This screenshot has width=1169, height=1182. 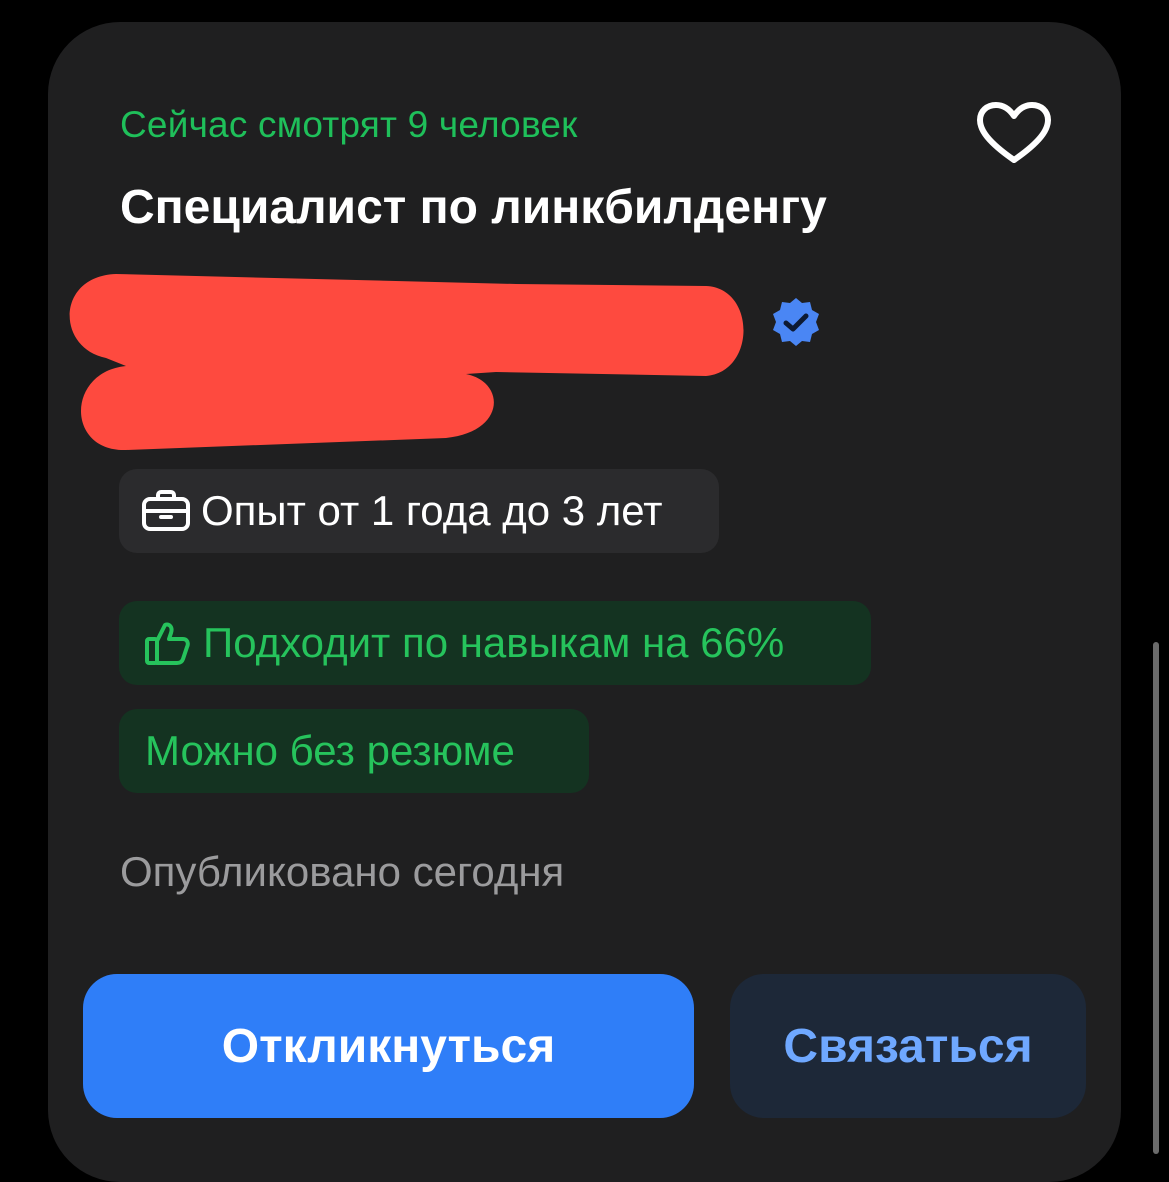 I want to click on no-resume-text: Можно без резюме, so click(x=330, y=750).